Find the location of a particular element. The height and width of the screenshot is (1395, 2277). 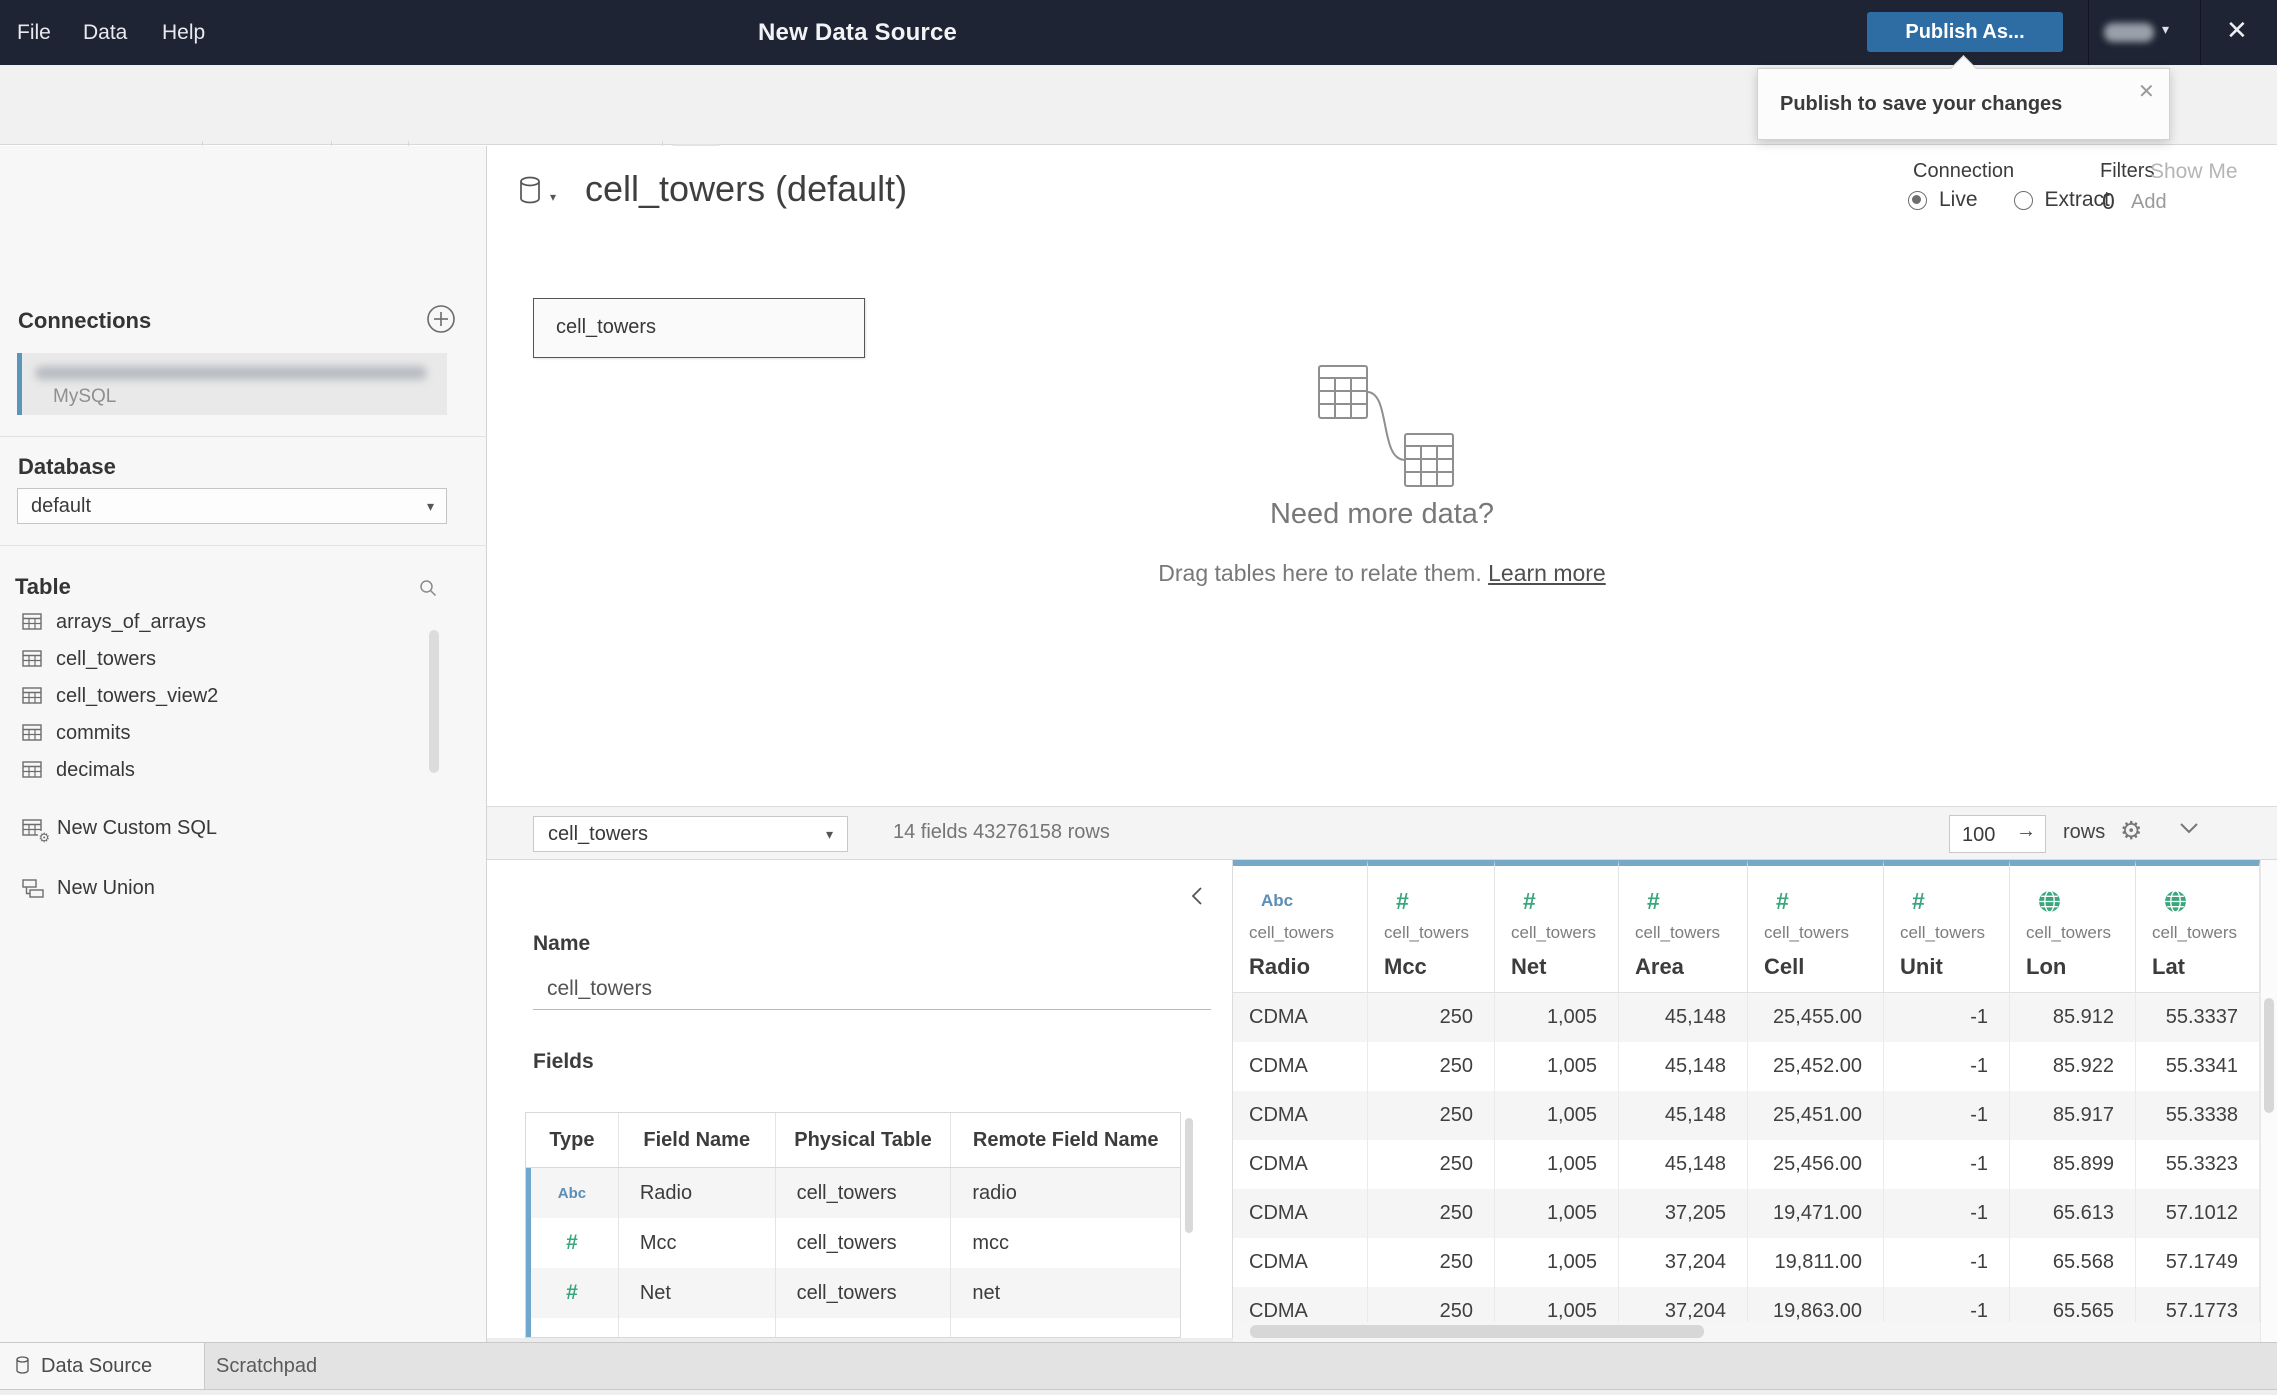

table-gear-icon: ⚙ is located at coordinates (36, 831).